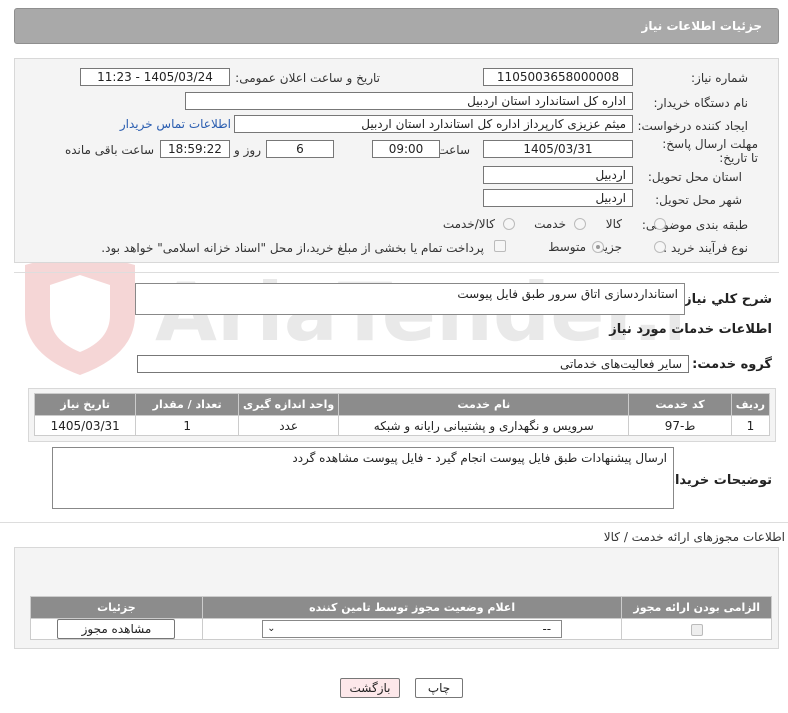  Describe the element at coordinates (307, 78) in the screenshot. I see `announce-datetime-label: تاریخ و ساعت اعلان عمومی:` at that location.